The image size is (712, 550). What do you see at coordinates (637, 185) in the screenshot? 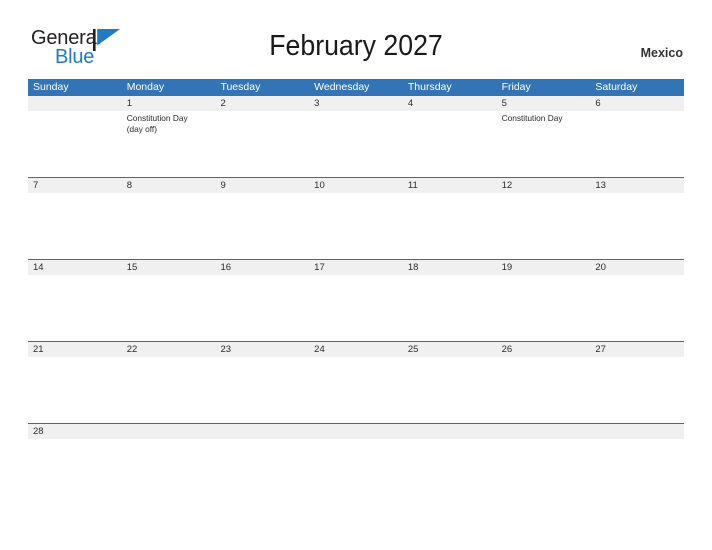
I see `day-number: 13` at bounding box center [637, 185].